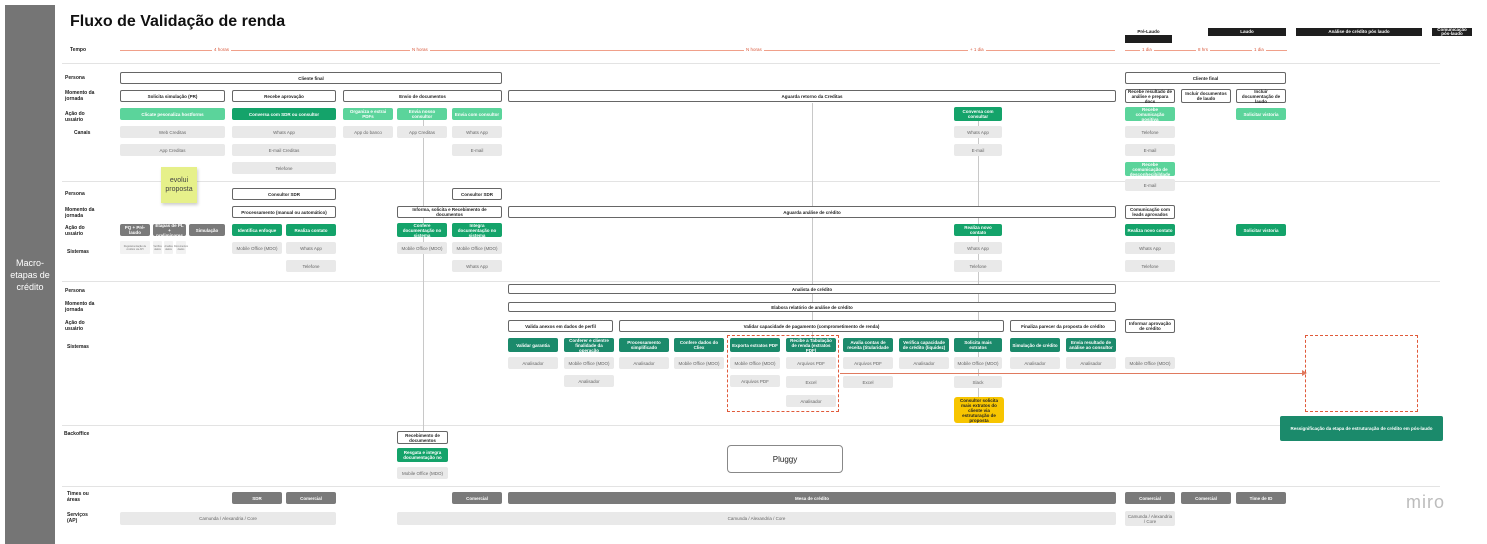  What do you see at coordinates (80, 213) in the screenshot?
I see `label-momento-2: Momento da jornada` at bounding box center [80, 213].